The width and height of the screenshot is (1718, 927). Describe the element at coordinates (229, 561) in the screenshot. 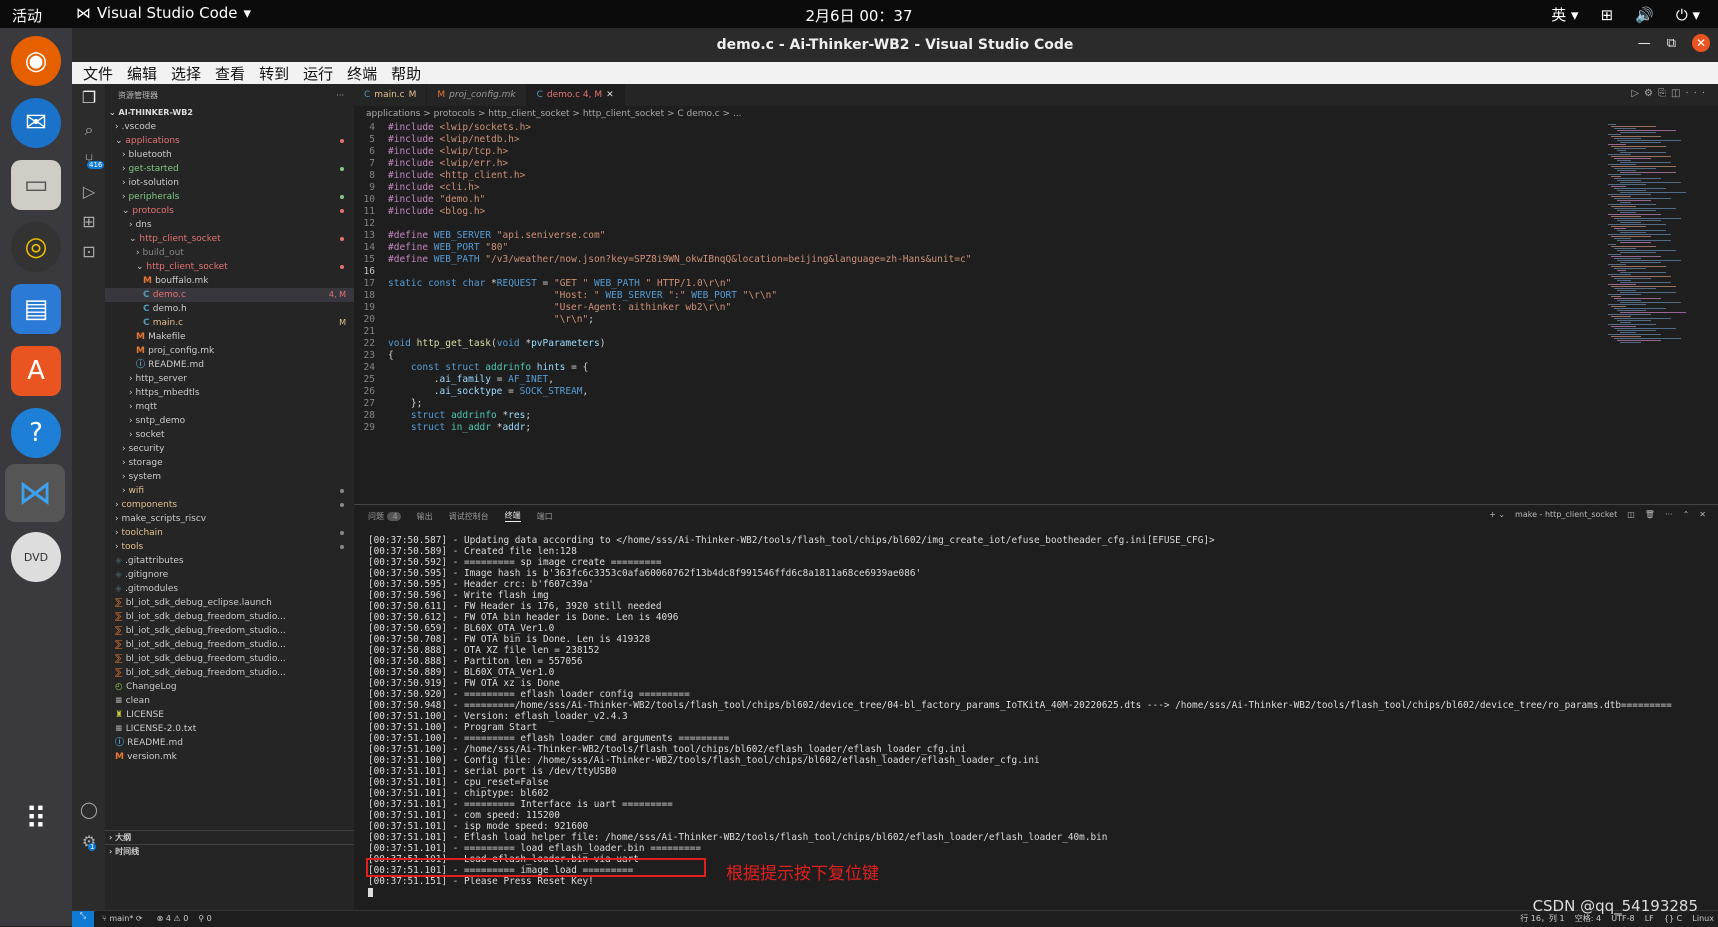

I see `tree-item: ◈ .gitattributes` at that location.